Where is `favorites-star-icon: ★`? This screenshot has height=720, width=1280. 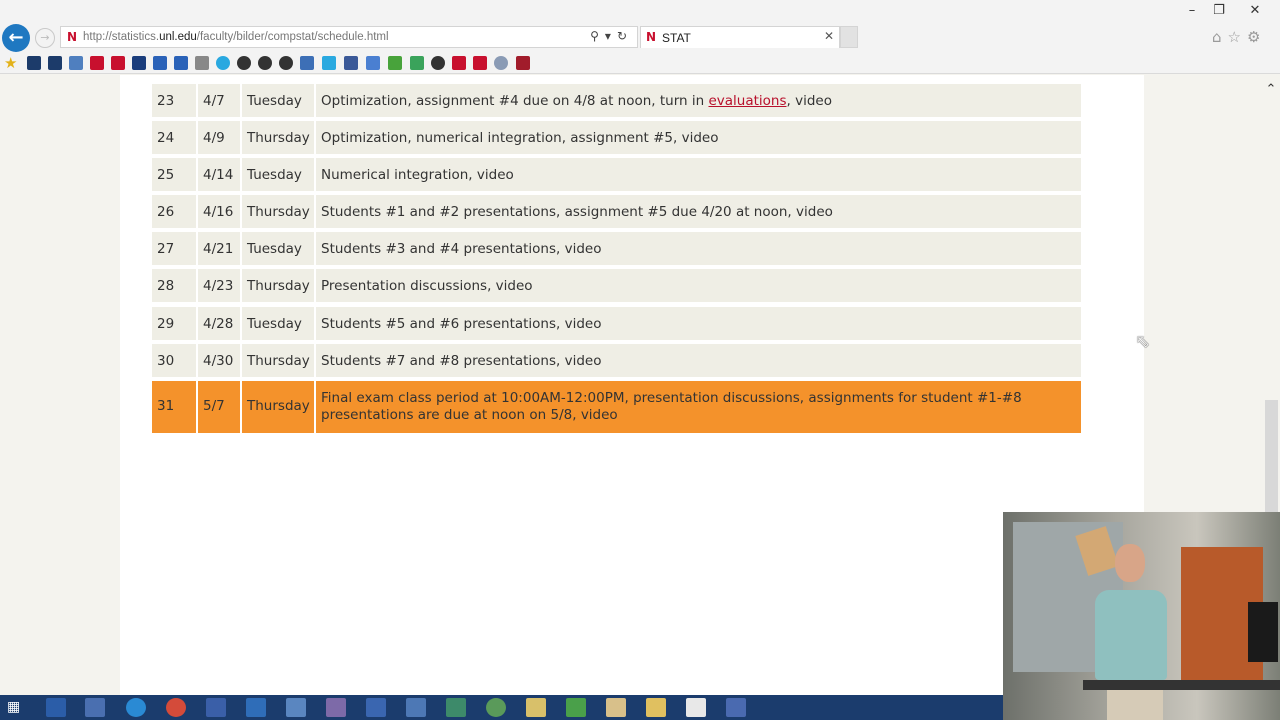
favorites-star-icon: ★ is located at coordinates (10, 63).